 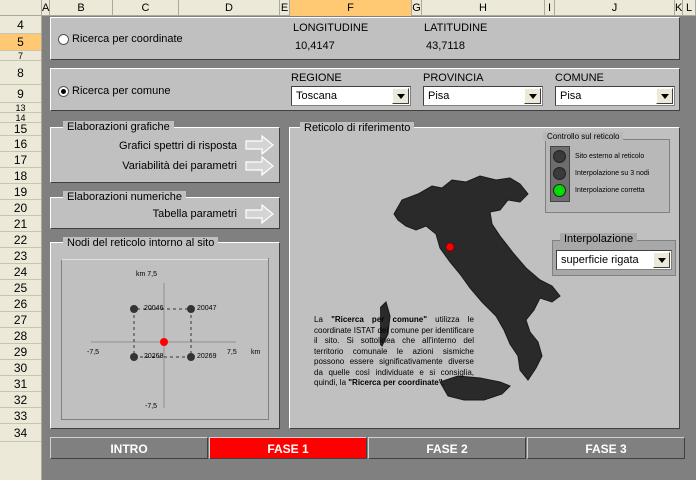 What do you see at coordinates (316, 78) in the screenshot?
I see `regione-label: REGIONE` at bounding box center [316, 78].